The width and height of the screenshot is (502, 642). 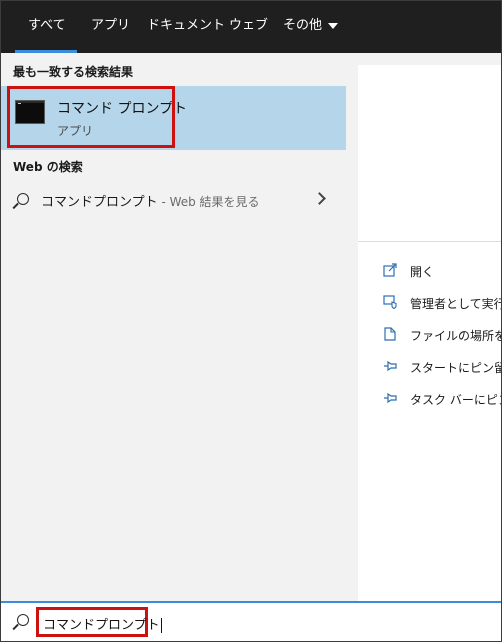 I want to click on search-input-text: コマンドプロンプト, so click(x=102, y=623).